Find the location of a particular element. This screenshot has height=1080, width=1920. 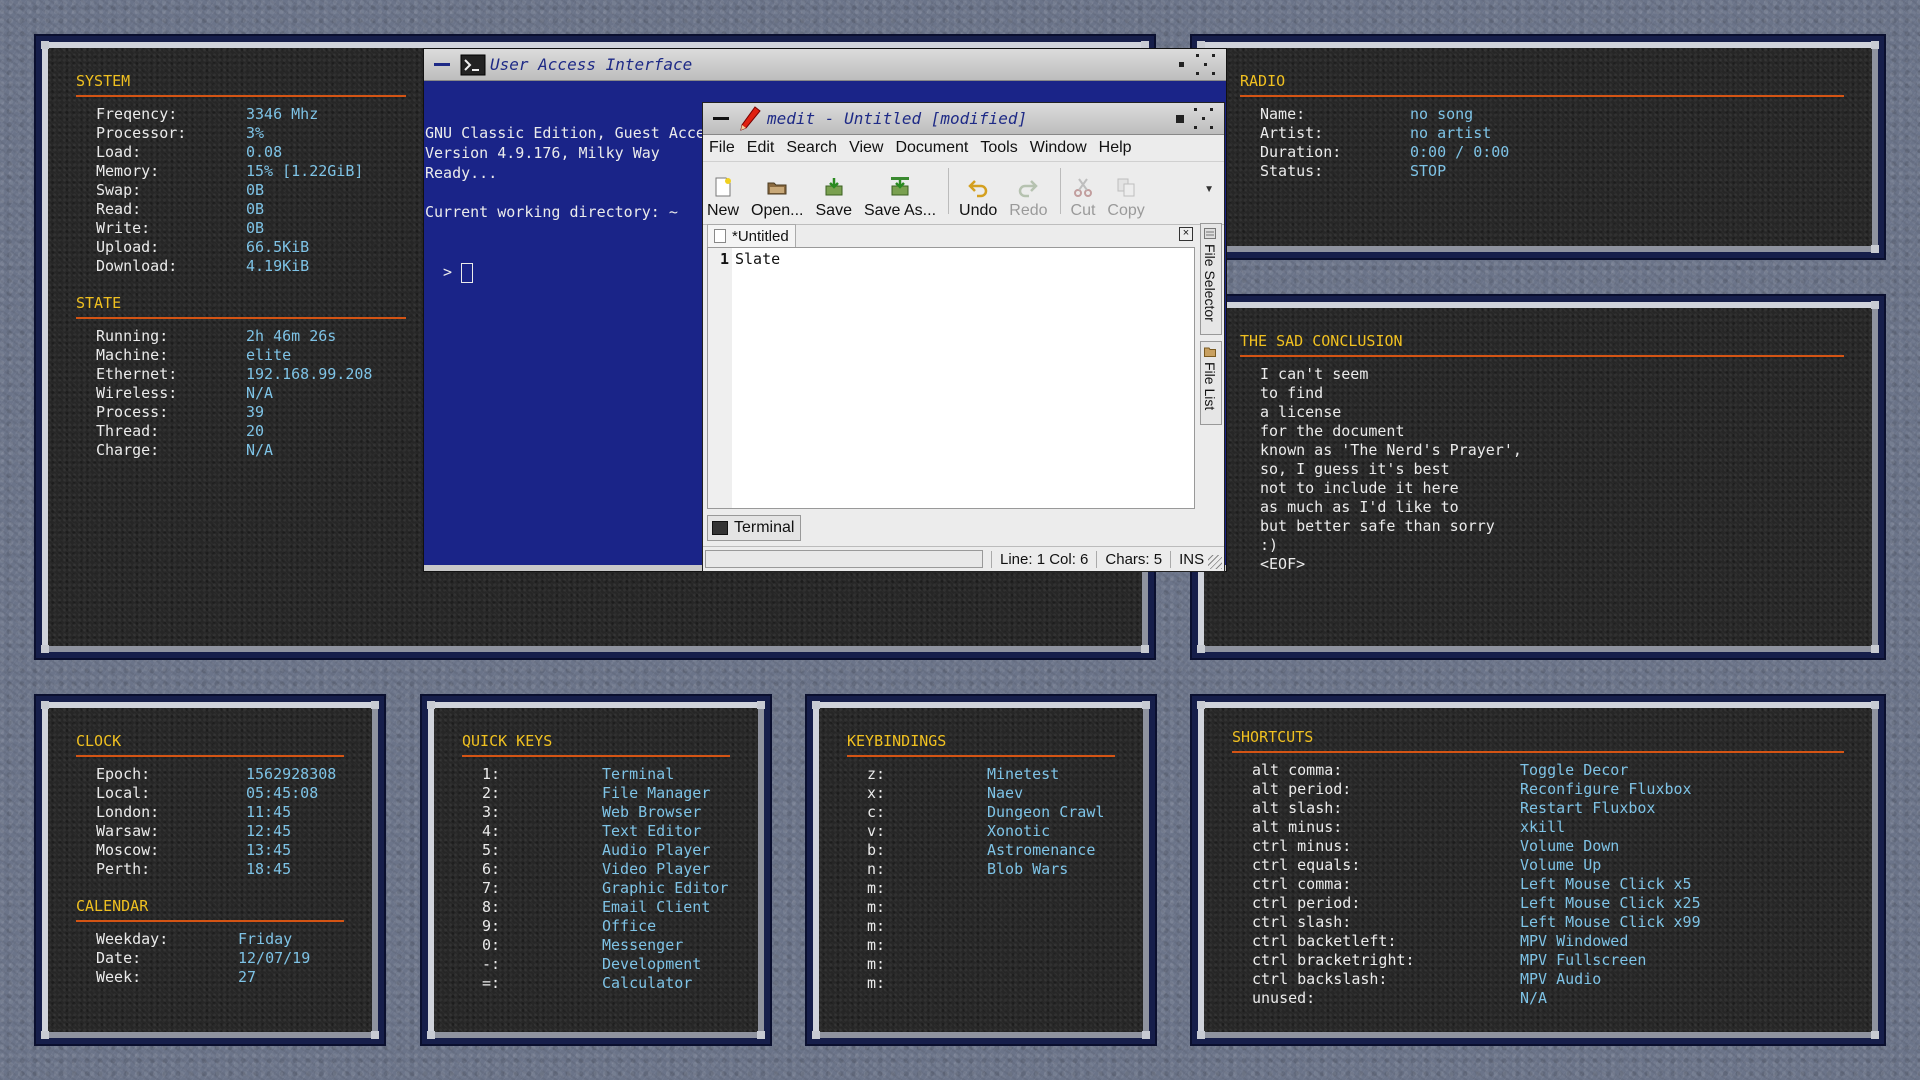

toolbar-label: Cut is located at coordinates (1083, 210).